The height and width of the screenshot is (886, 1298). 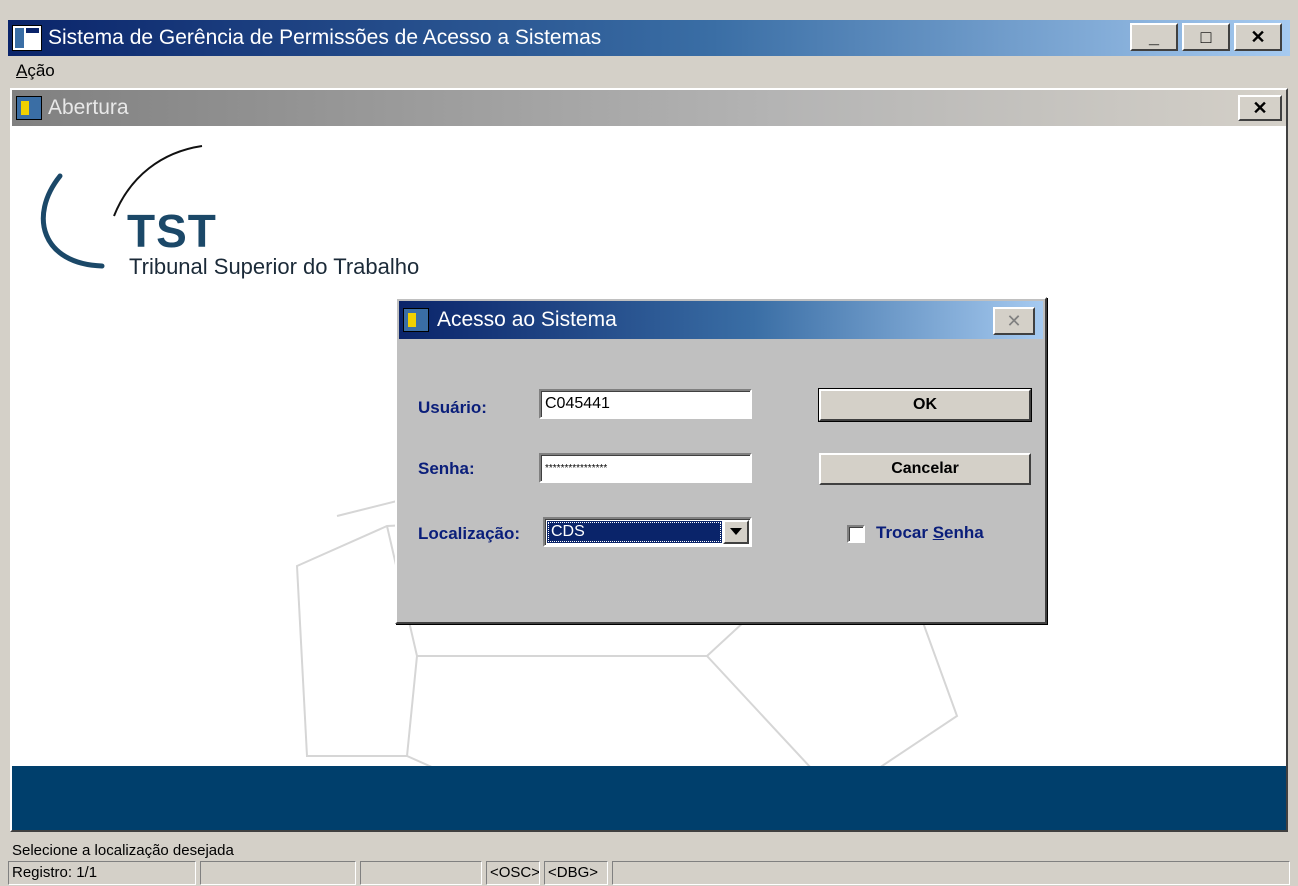 What do you see at coordinates (123, 850) in the screenshot?
I see `status-message: Selecione a localização desejada` at bounding box center [123, 850].